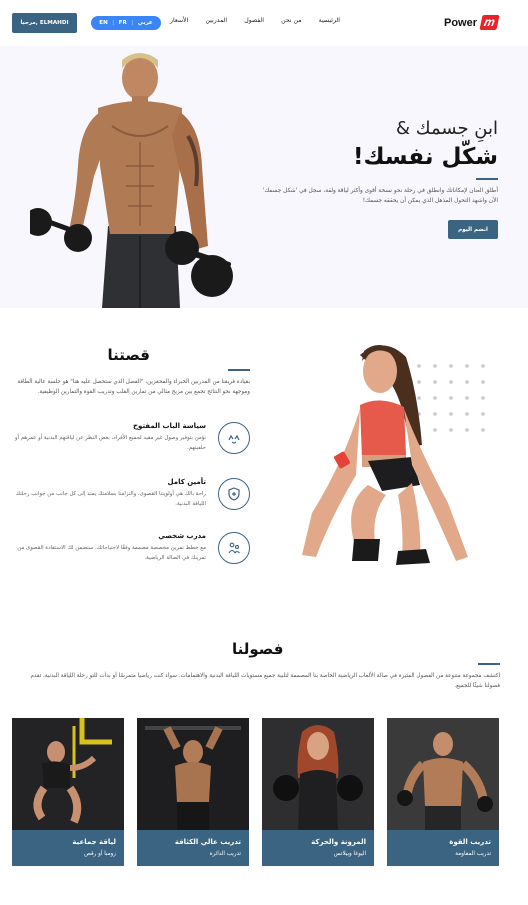 This screenshot has width=528, height=905. Describe the element at coordinates (128, 355) in the screenshot. I see `story-title: قصتنا` at that location.